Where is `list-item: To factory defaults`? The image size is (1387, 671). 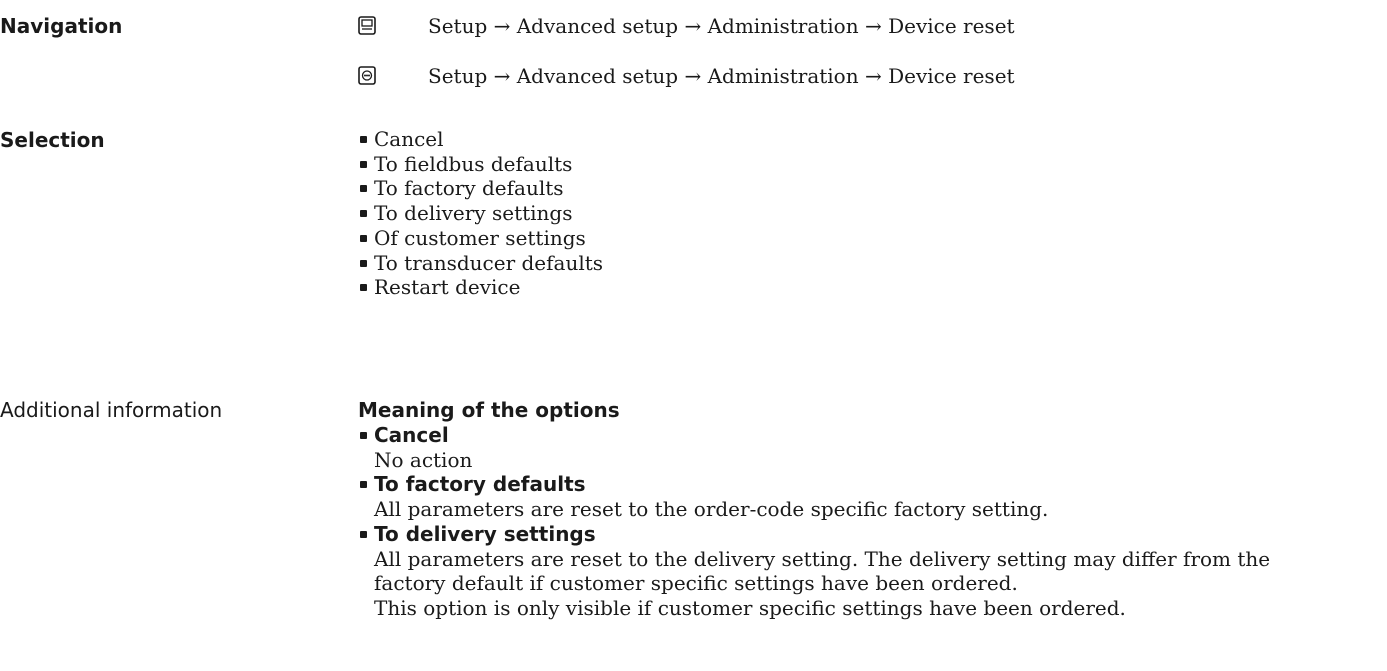
list-item: To factory defaults is located at coordinates (480, 188).